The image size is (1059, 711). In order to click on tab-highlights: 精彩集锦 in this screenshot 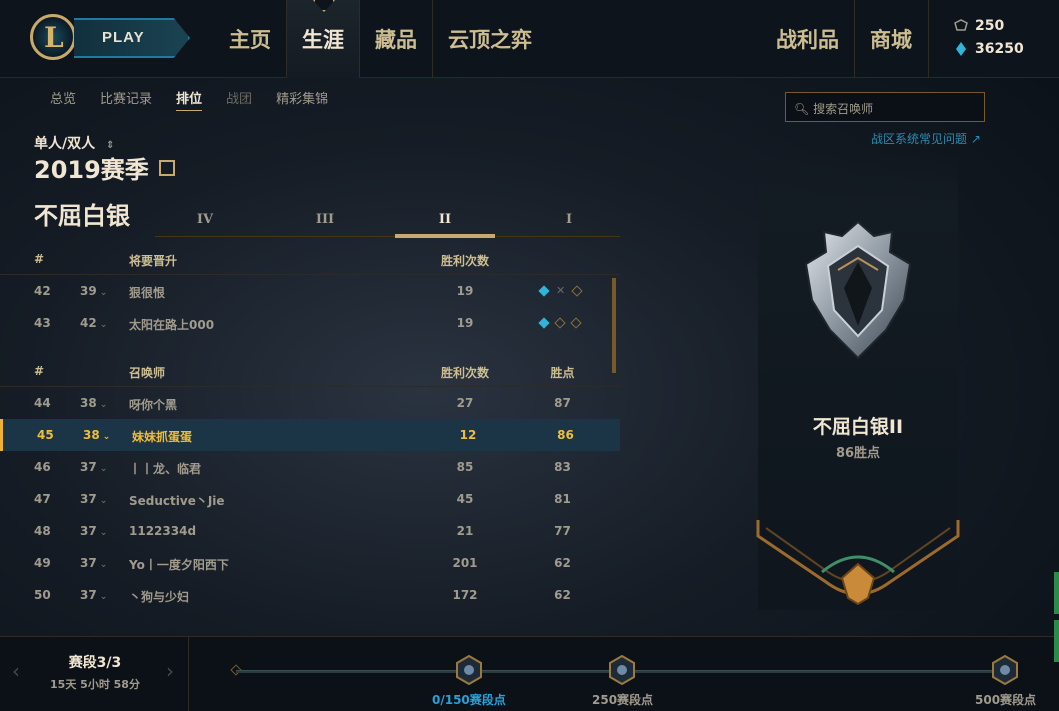, I will do `click(302, 99)`.